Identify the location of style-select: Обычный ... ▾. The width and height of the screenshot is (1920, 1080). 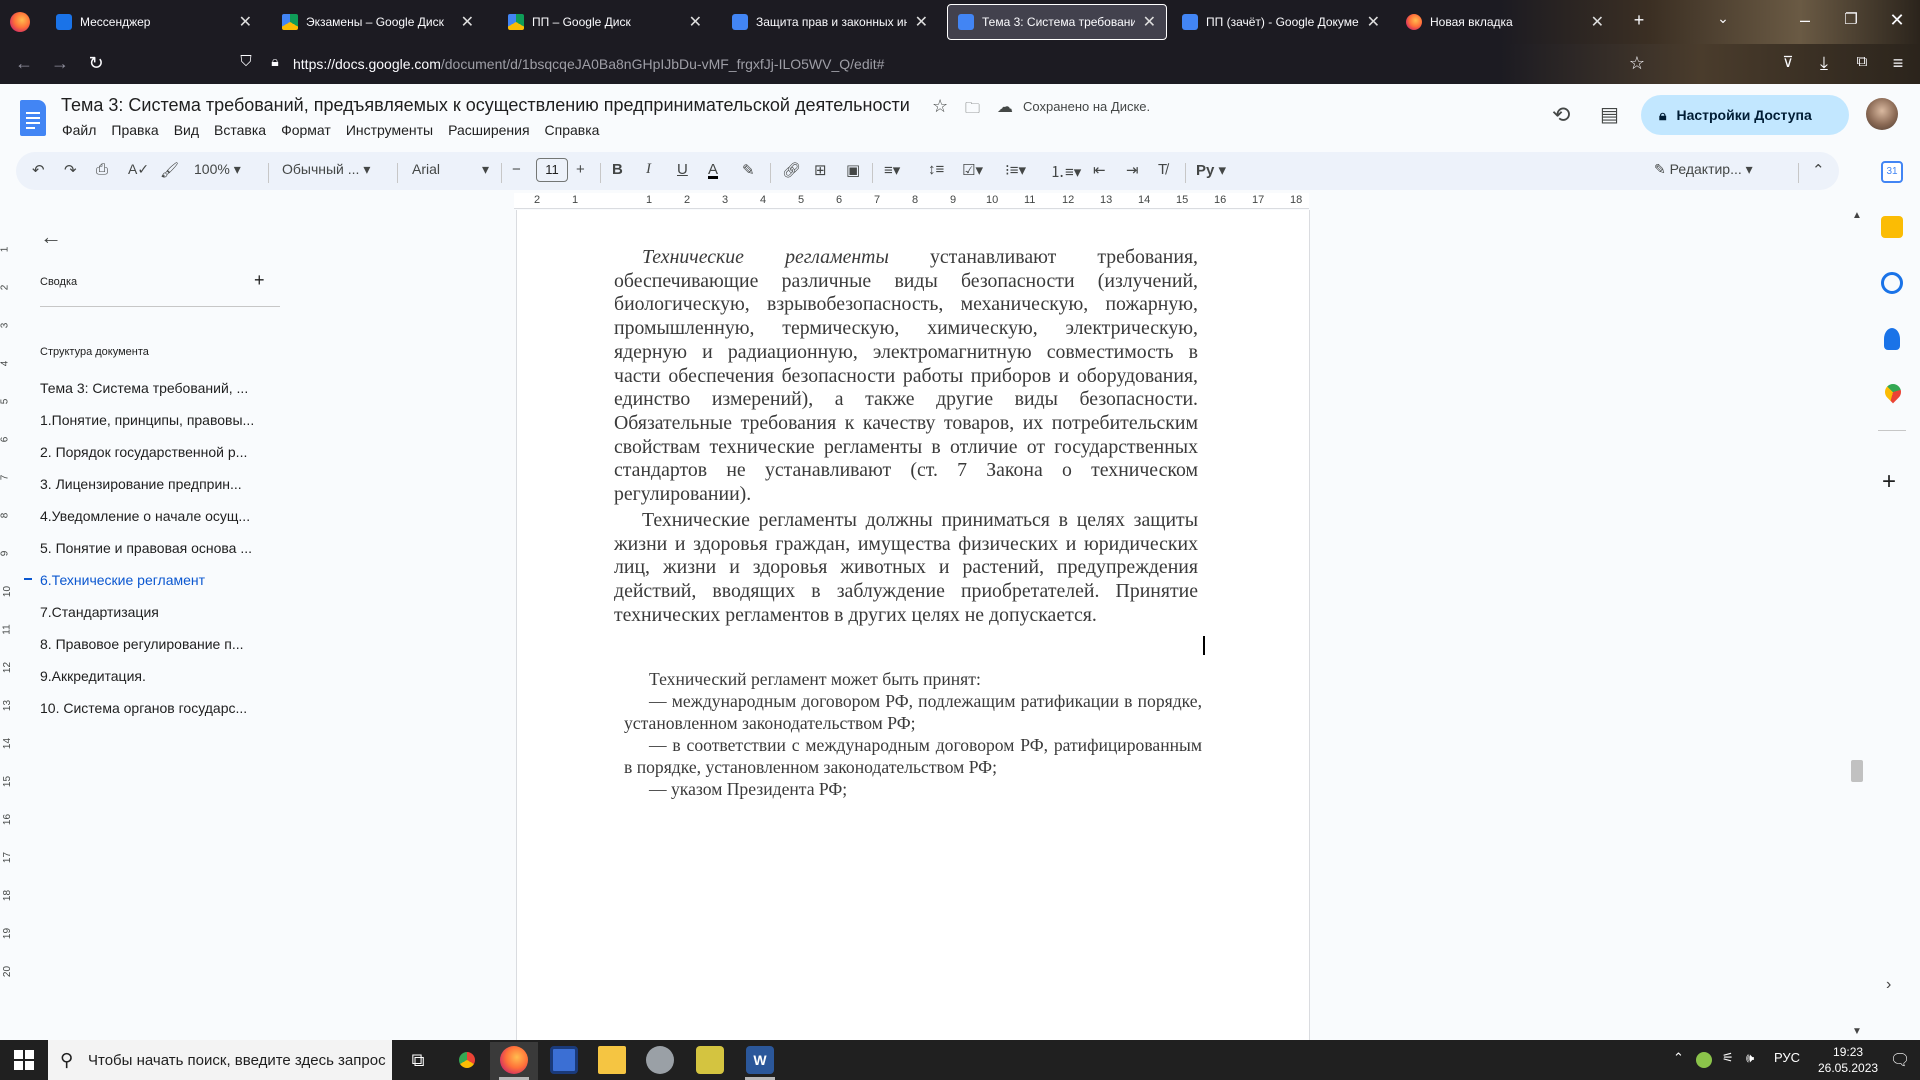
(326, 169).